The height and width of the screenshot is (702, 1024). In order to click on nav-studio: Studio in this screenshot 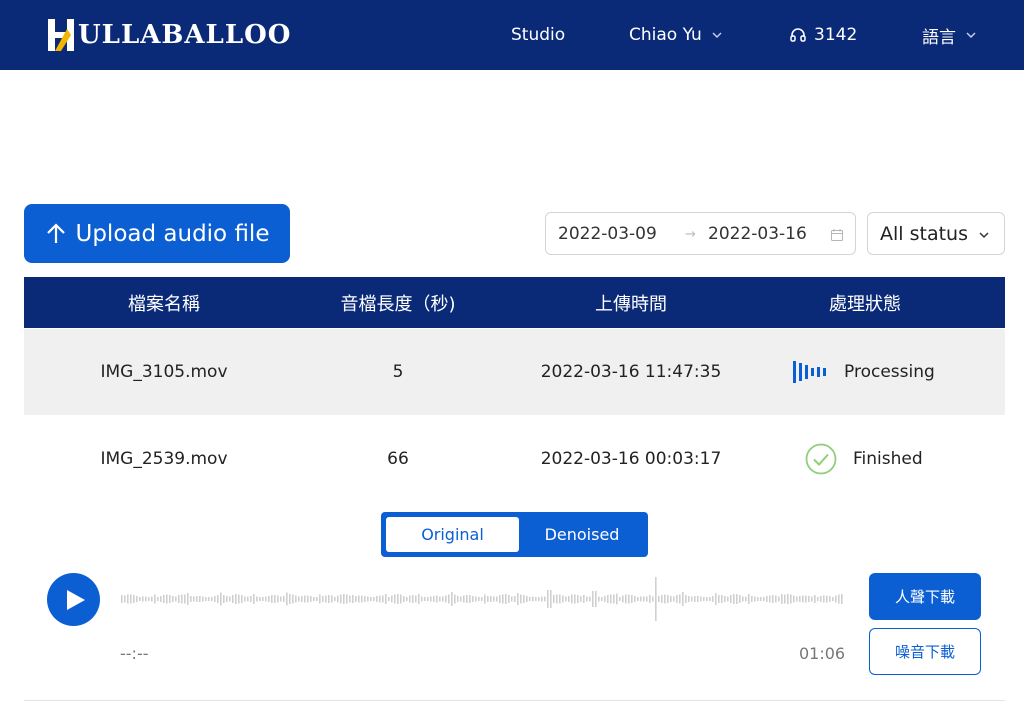, I will do `click(538, 35)`.